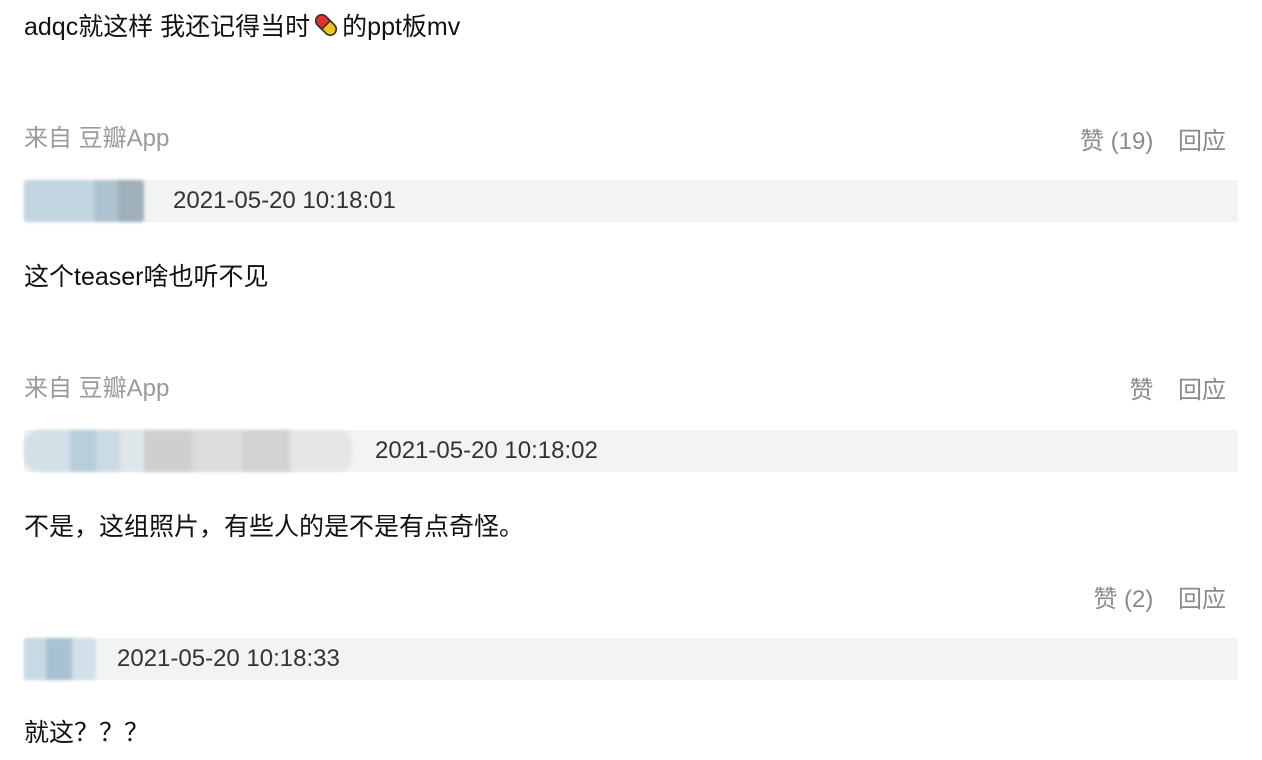 The height and width of the screenshot is (760, 1262). I want to click on comment-text-4: 就这？？？, so click(87, 733).